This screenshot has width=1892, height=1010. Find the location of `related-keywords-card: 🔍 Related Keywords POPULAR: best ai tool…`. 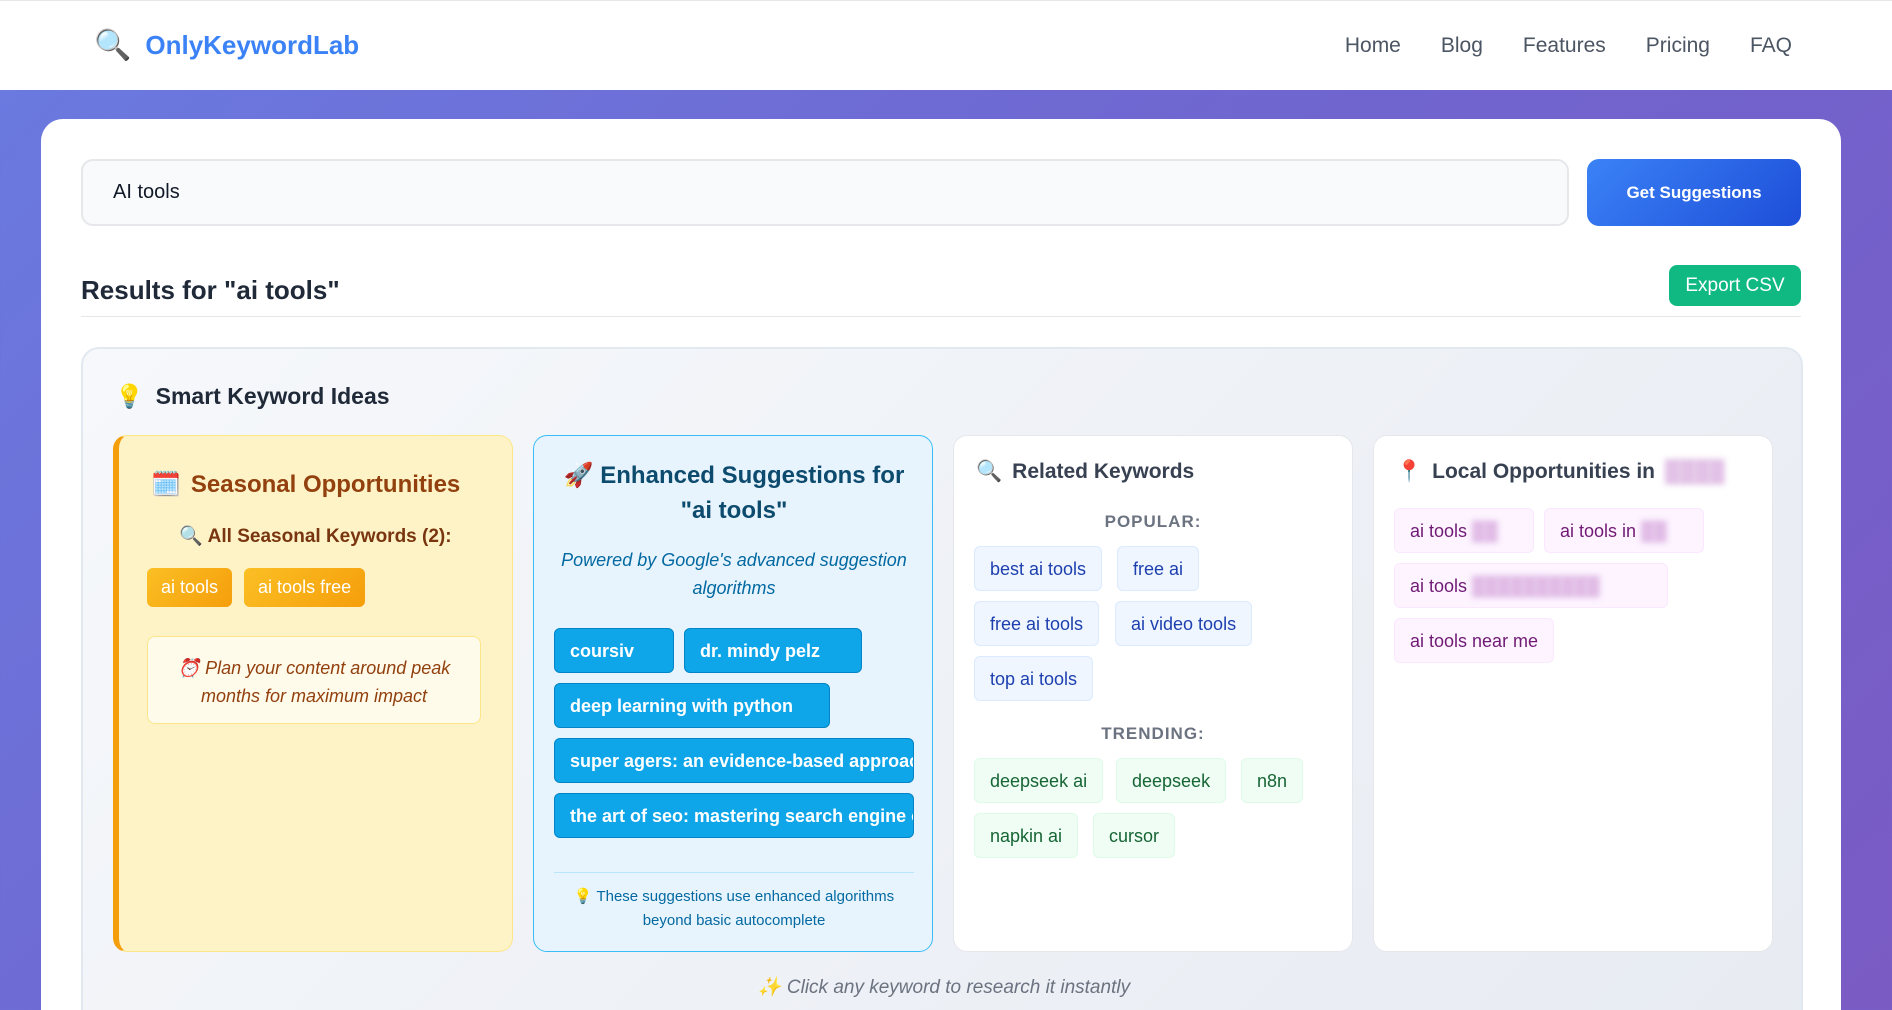

related-keywords-card: 🔍 Related Keywords POPULAR: best ai tool… is located at coordinates (1153, 693).